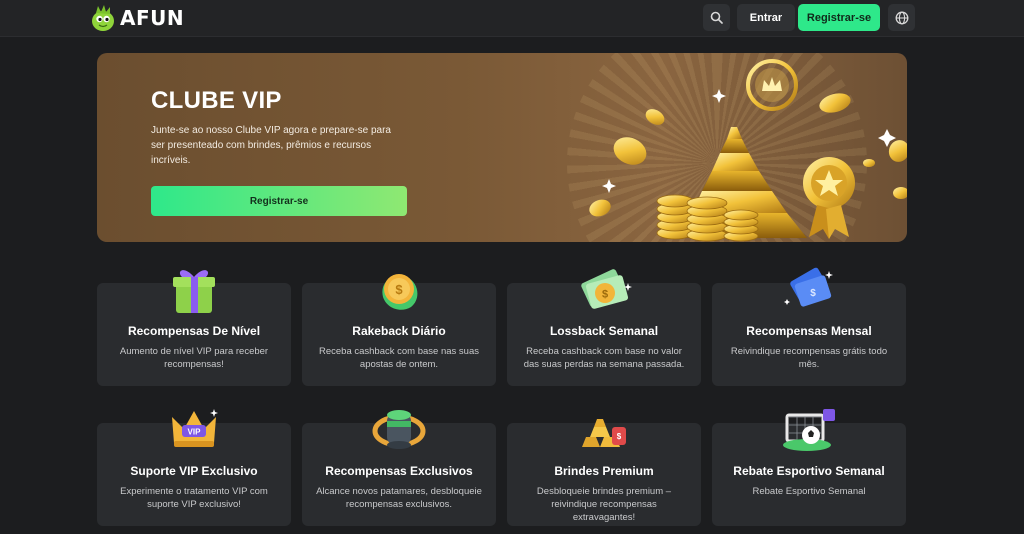 The image size is (1024, 534). What do you see at coordinates (809, 430) in the screenshot?
I see `soccer-goal-icon` at bounding box center [809, 430].